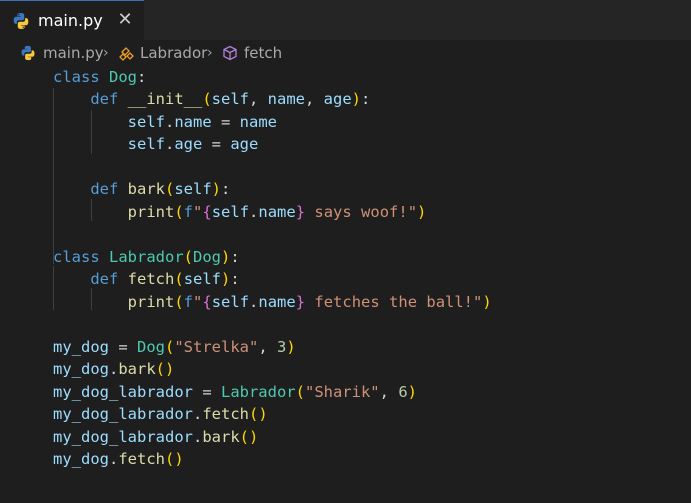  What do you see at coordinates (300, 212) in the screenshot?
I see `code-token: }` at bounding box center [300, 212].